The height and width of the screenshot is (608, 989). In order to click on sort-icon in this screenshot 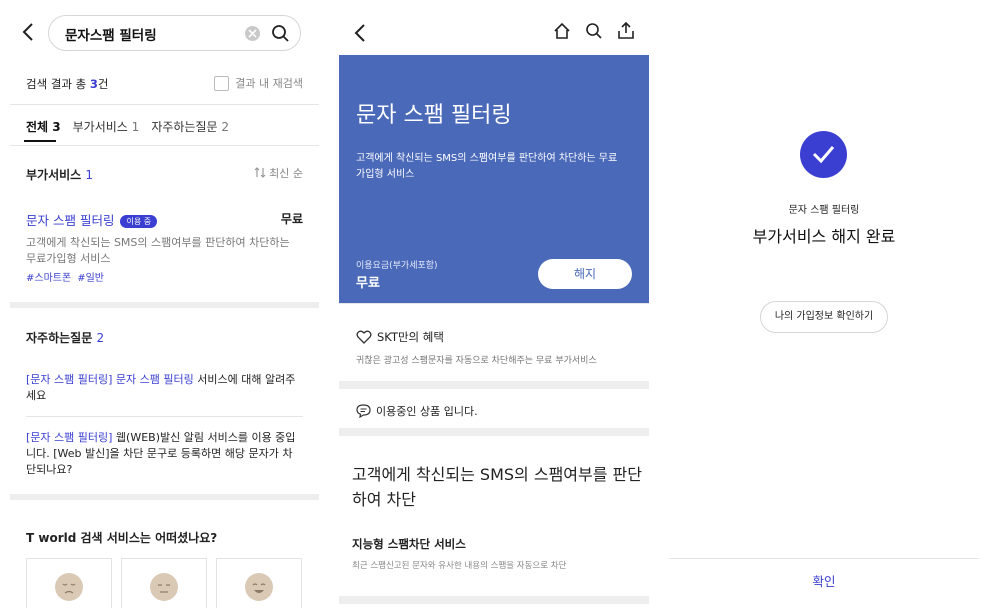, I will do `click(260, 172)`.